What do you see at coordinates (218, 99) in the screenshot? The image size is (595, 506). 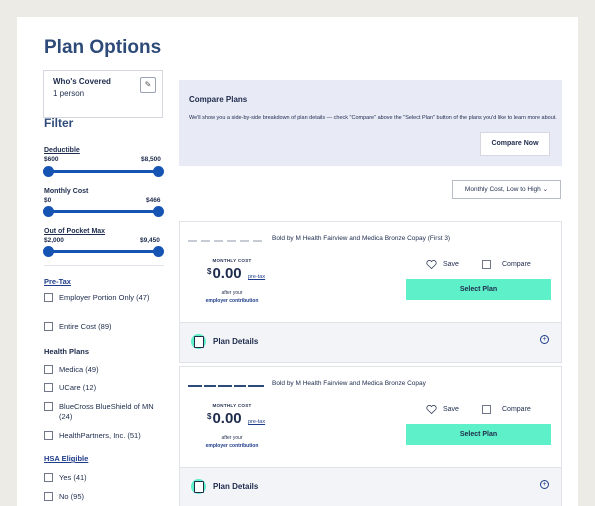 I see `compare-plans-title: Compare Plans` at bounding box center [218, 99].